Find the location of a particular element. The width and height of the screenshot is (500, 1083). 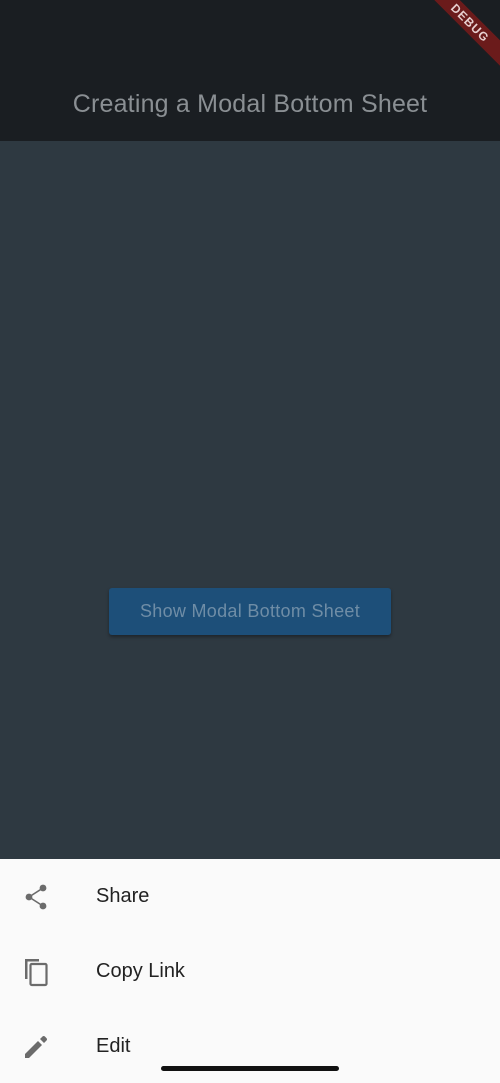

app-bar-title: Creating a Modal Bottom Sheet is located at coordinates (250, 104).